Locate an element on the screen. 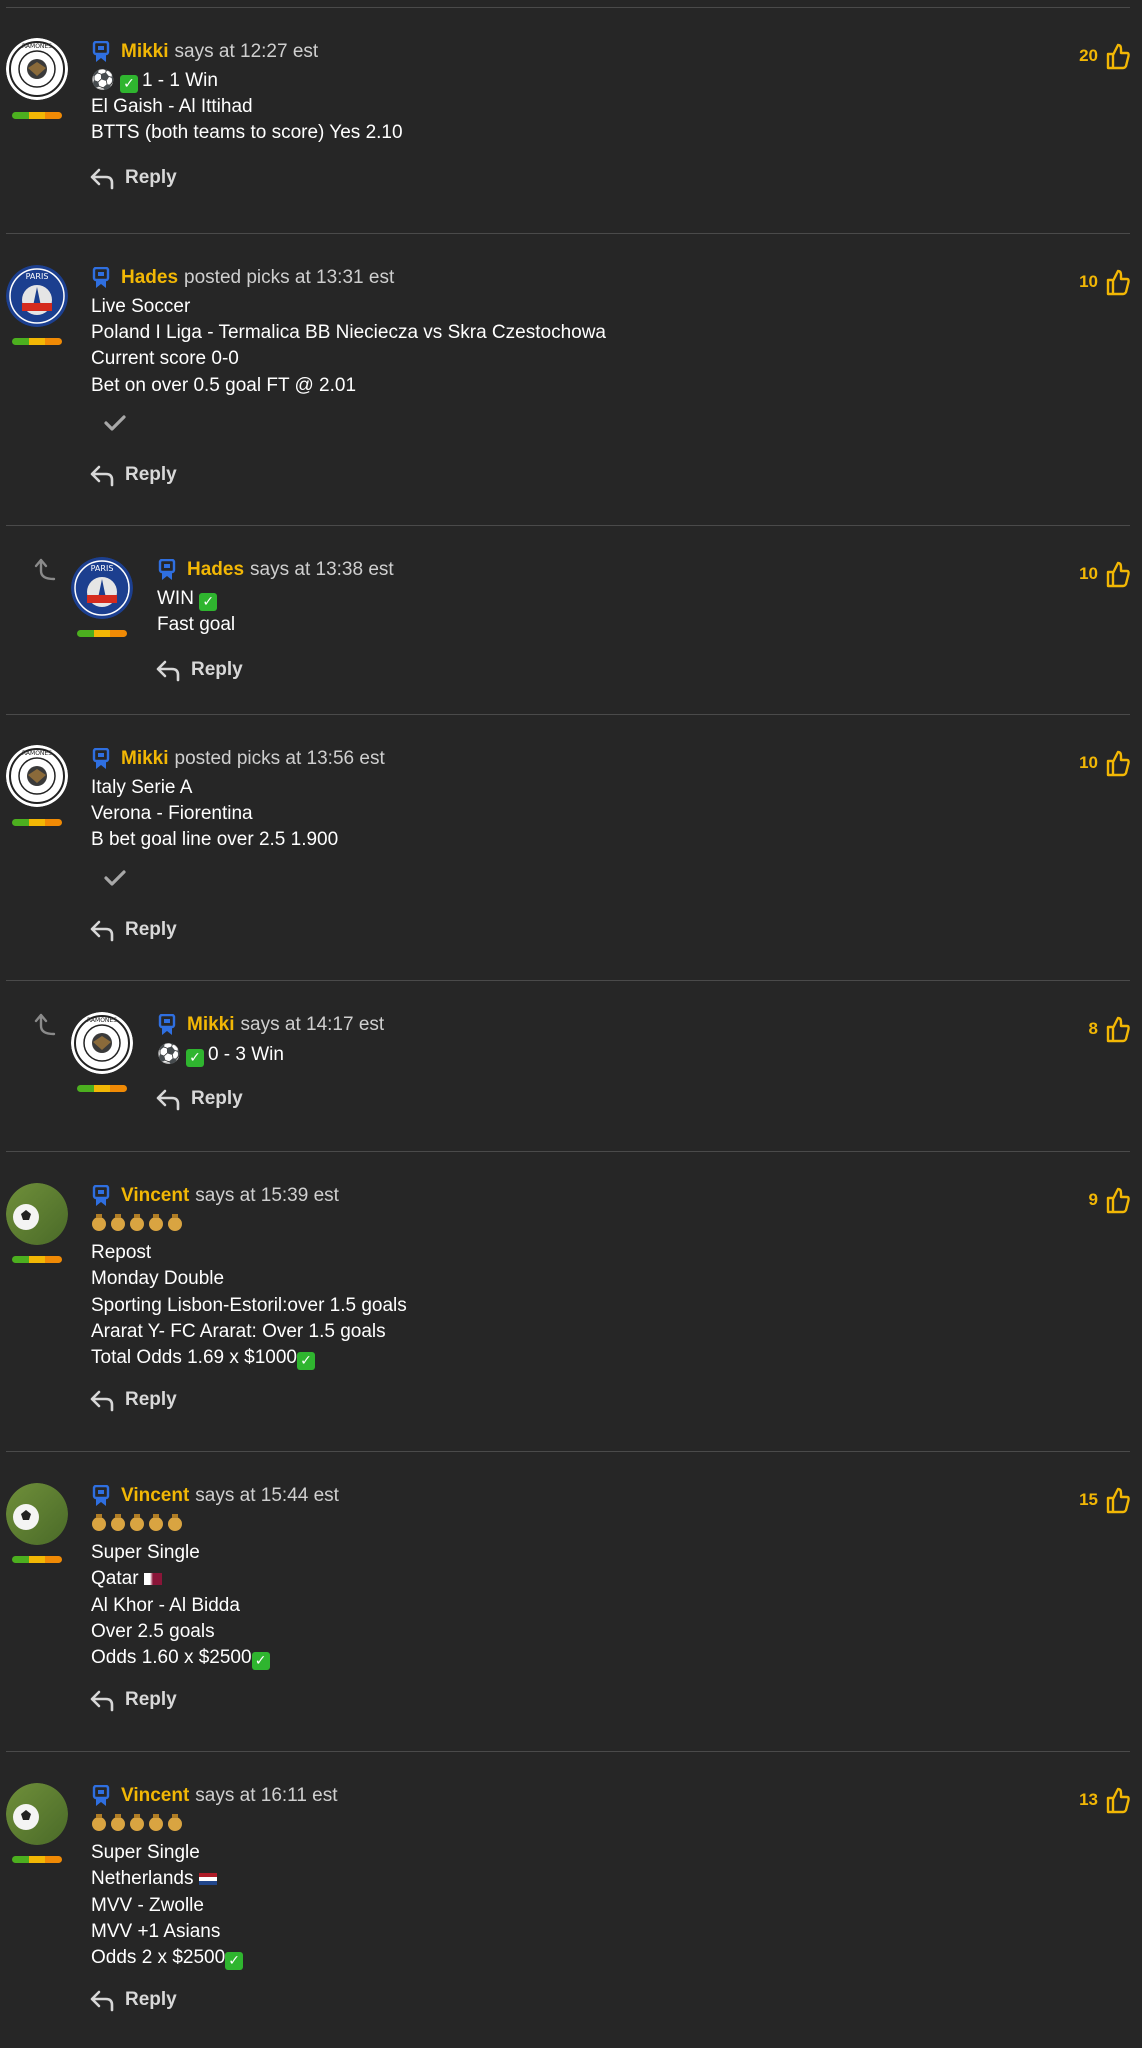 Image resolution: width=1142 pixels, height=2048 pixels. comment-header: Mikki says at 14:17 est is located at coordinates (270, 1025).